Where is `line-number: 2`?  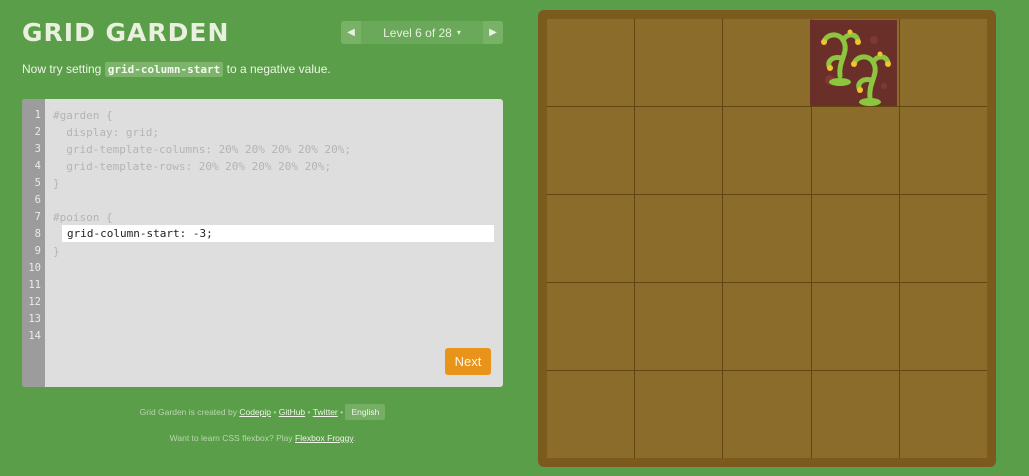
line-number: 2 is located at coordinates (37, 132).